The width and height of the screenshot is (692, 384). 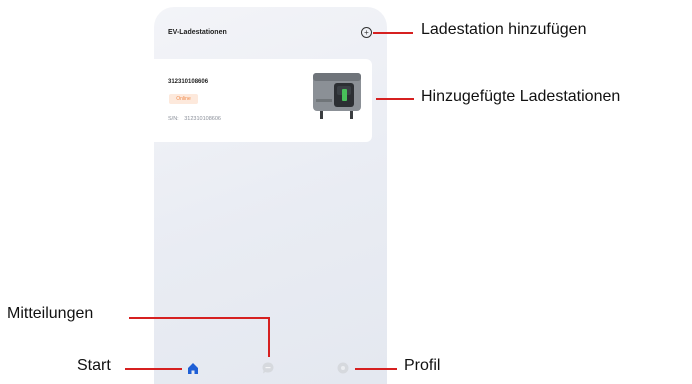 What do you see at coordinates (263, 100) in the screenshot?
I see `station-card: 312310108606 Online S/N: 312310108606` at bounding box center [263, 100].